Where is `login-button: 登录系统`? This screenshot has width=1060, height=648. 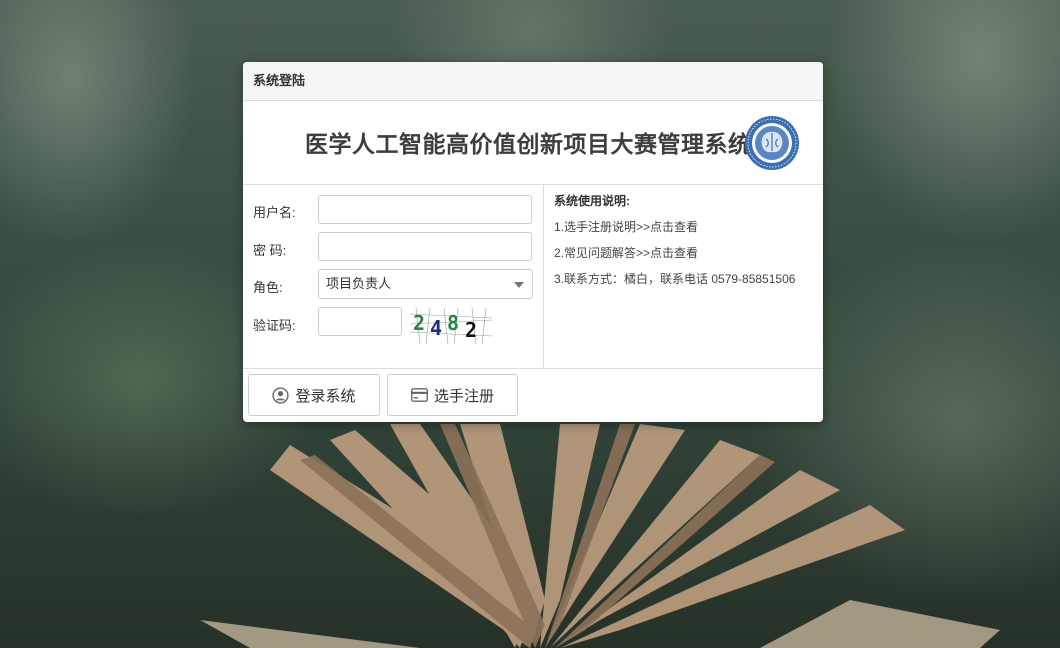 login-button: 登录系统 is located at coordinates (314, 395).